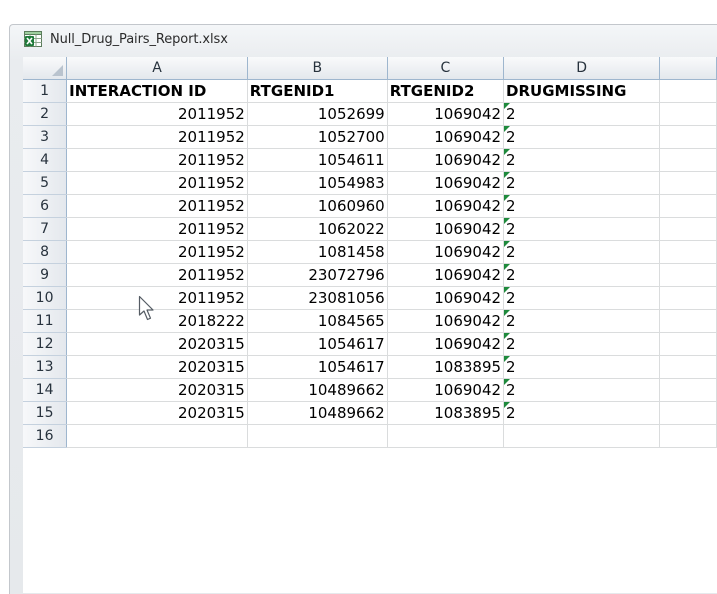  What do you see at coordinates (317, 298) in the screenshot?
I see `cell-rtgenid1: 23081056` at bounding box center [317, 298].